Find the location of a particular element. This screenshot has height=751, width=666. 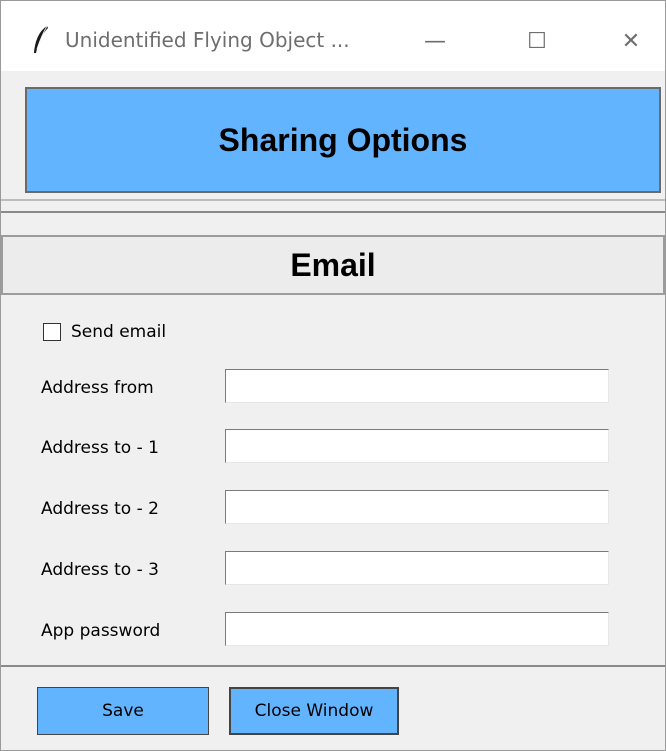

page-title: Sharing Options is located at coordinates (343, 139).